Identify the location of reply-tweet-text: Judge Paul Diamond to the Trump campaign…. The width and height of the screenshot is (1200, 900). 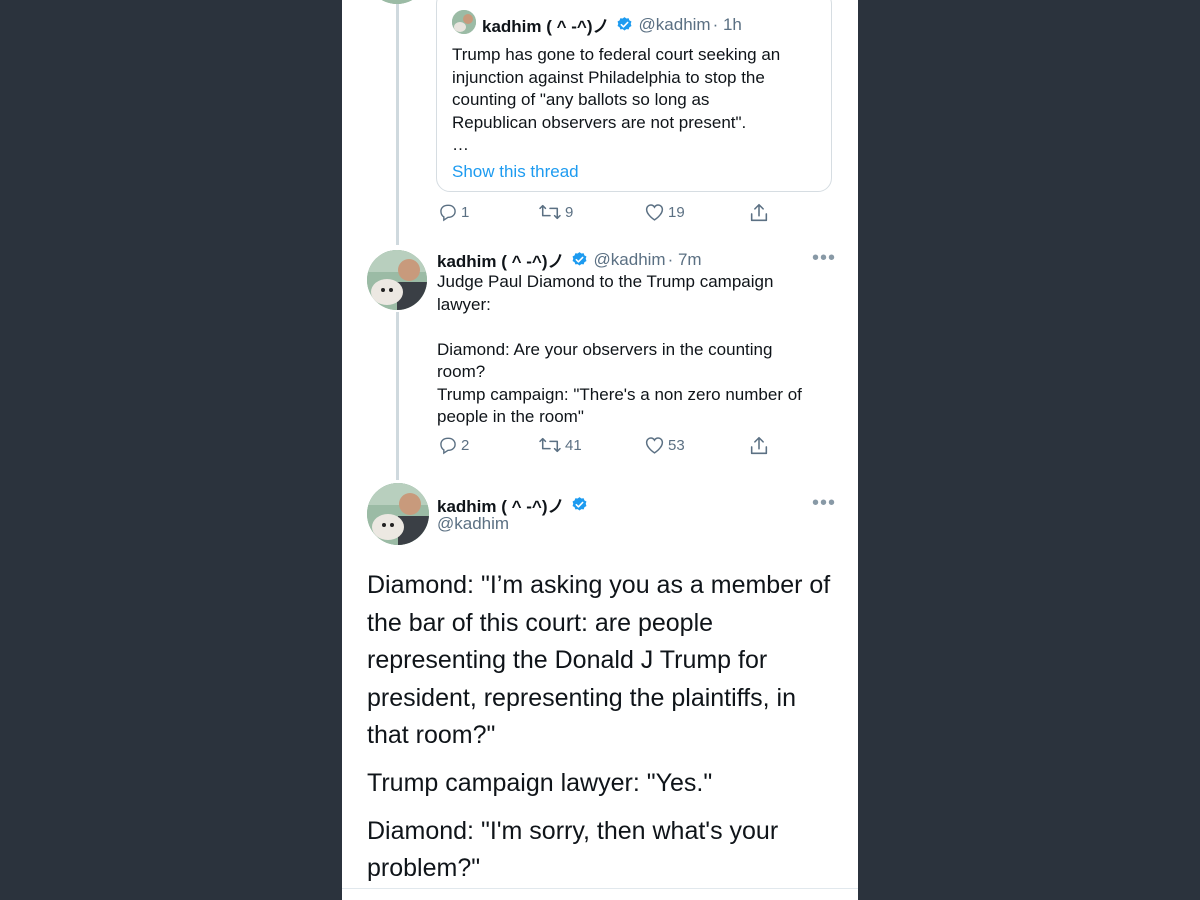
(619, 349).